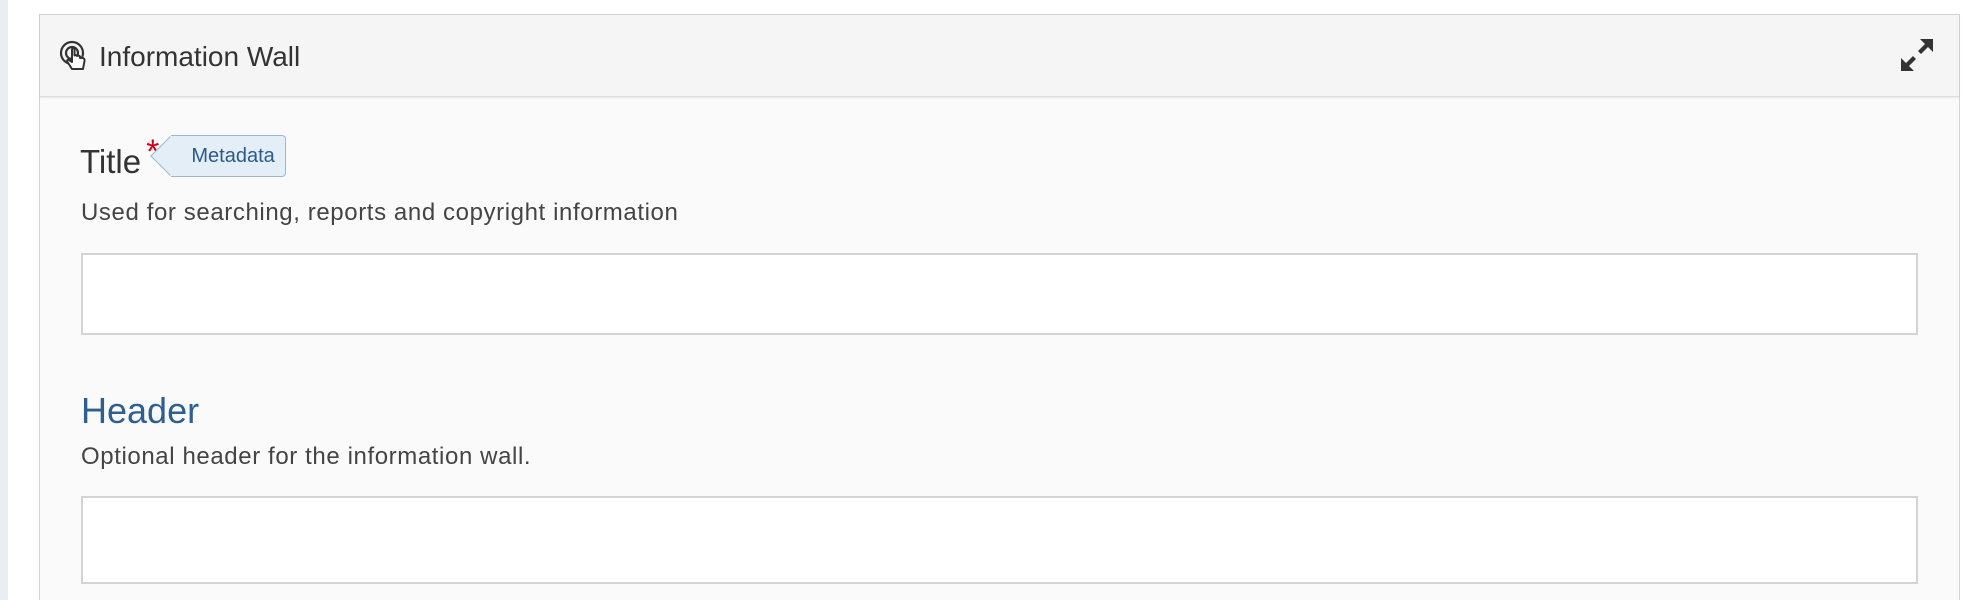 This screenshot has height=600, width=1966. What do you see at coordinates (1917, 55) in the screenshot?
I see `expand-arrows-icon` at bounding box center [1917, 55].